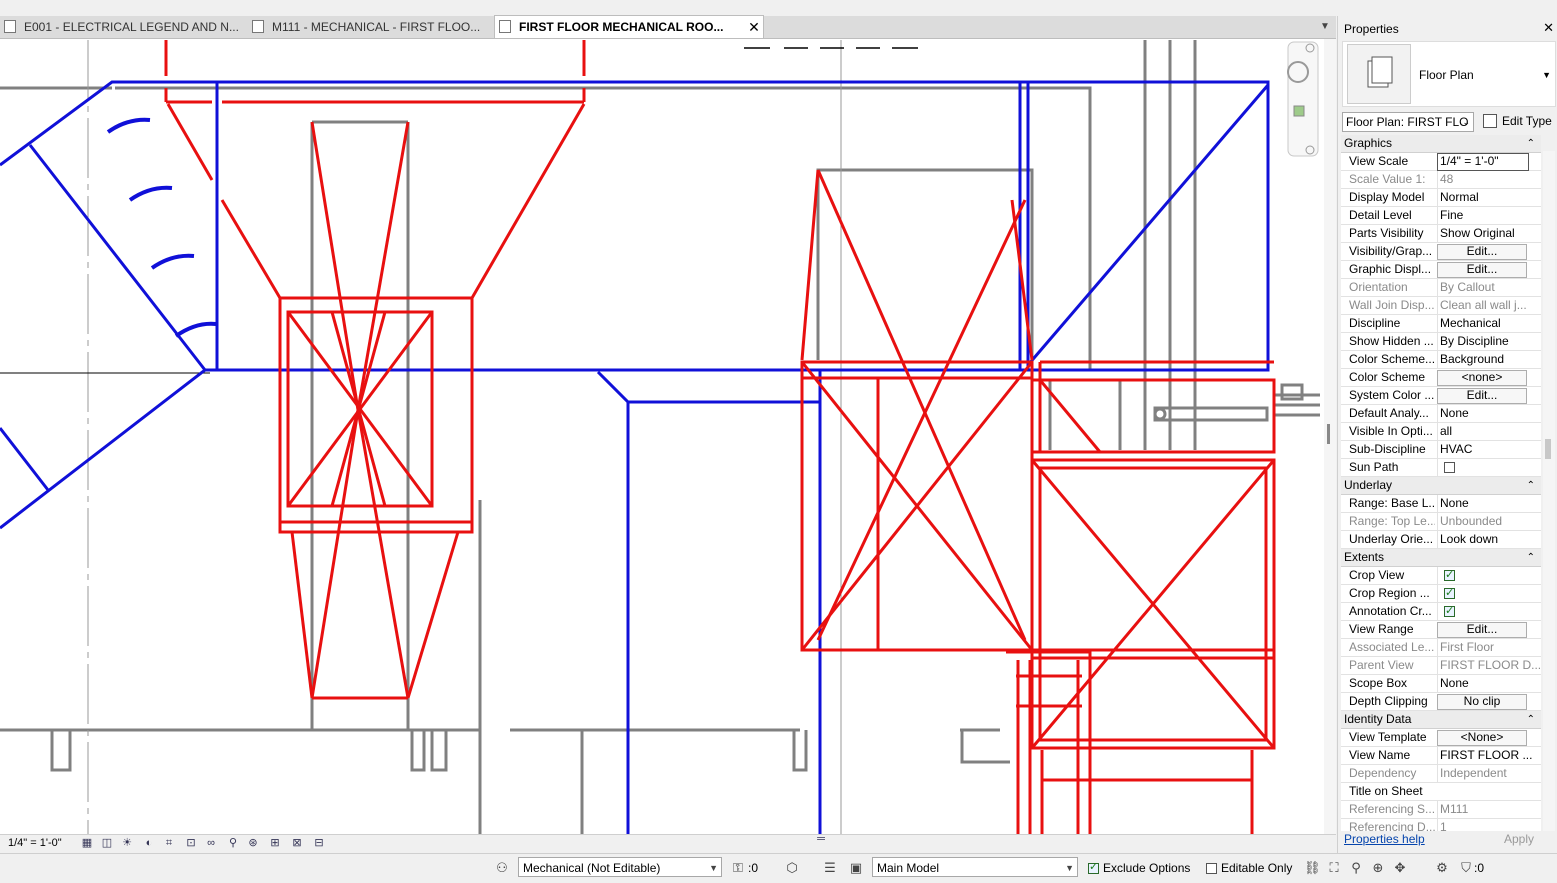  I want to click on instance-filter-select: Floor Plan: FIRST FLO ⌄, so click(1408, 122).